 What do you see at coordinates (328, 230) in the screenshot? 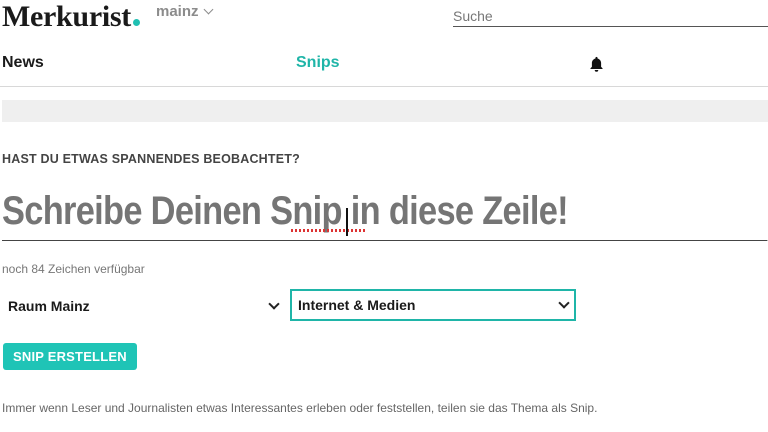
I see `spellcheck-underline` at bounding box center [328, 230].